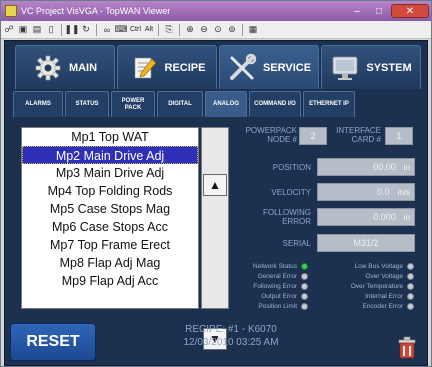 The height and width of the screenshot is (367, 432). Describe the element at coordinates (275, 104) in the screenshot. I see `tab-command-io: COMMAND I/O` at that location.